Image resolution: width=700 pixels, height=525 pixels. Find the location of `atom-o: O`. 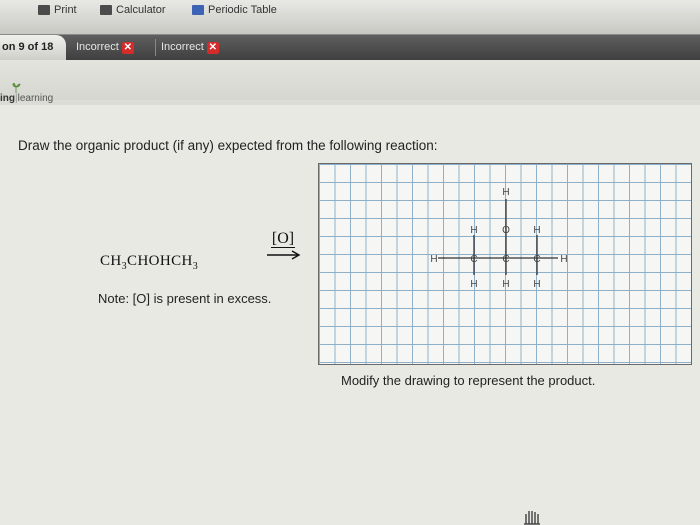

atom-o: O is located at coordinates (506, 230).